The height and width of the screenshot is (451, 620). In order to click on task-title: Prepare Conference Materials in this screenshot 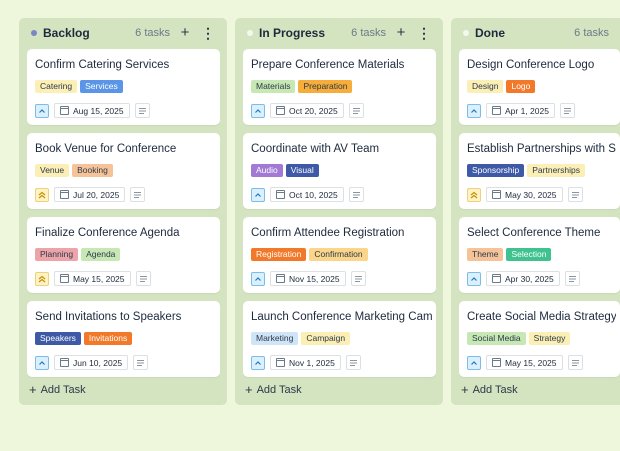, I will do `click(328, 65)`.